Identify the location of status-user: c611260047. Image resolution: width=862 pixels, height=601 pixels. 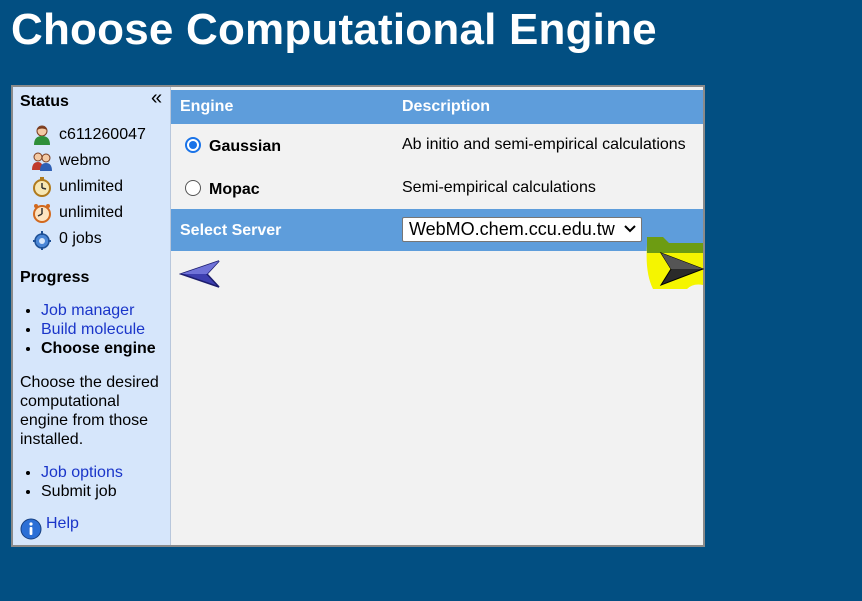
(88, 135).